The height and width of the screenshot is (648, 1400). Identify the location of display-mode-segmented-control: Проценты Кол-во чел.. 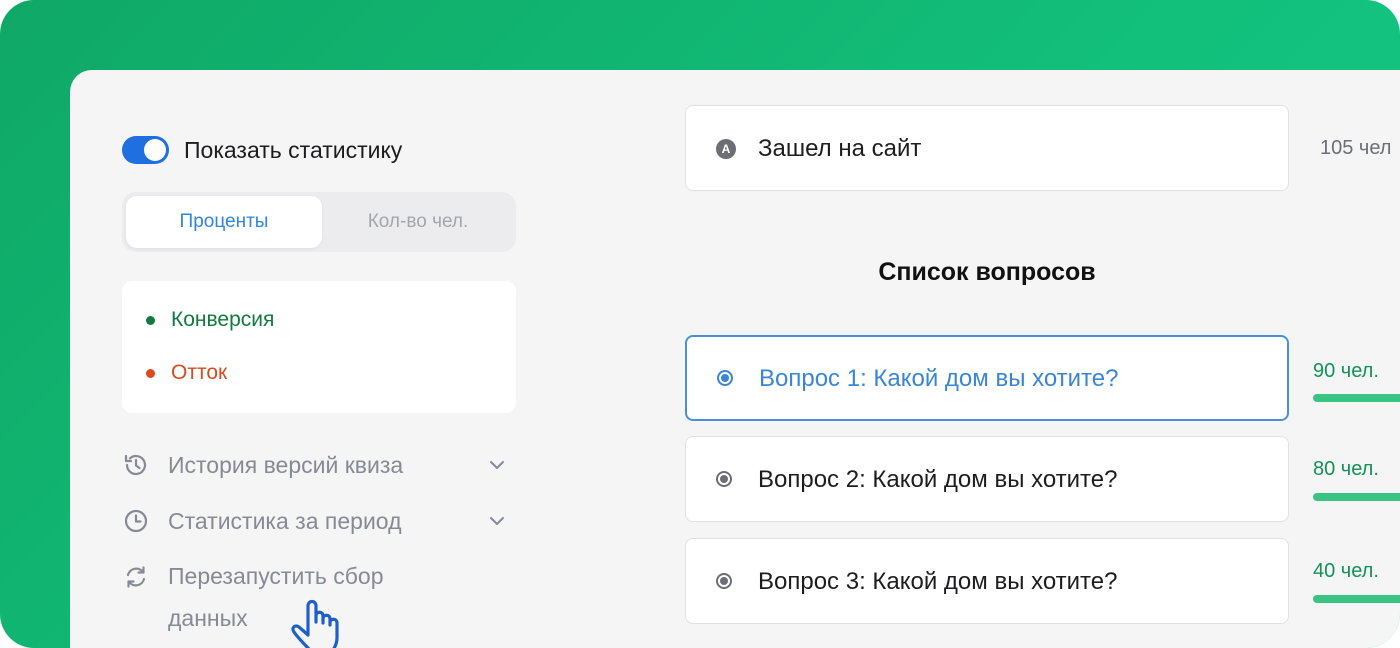
(319, 222).